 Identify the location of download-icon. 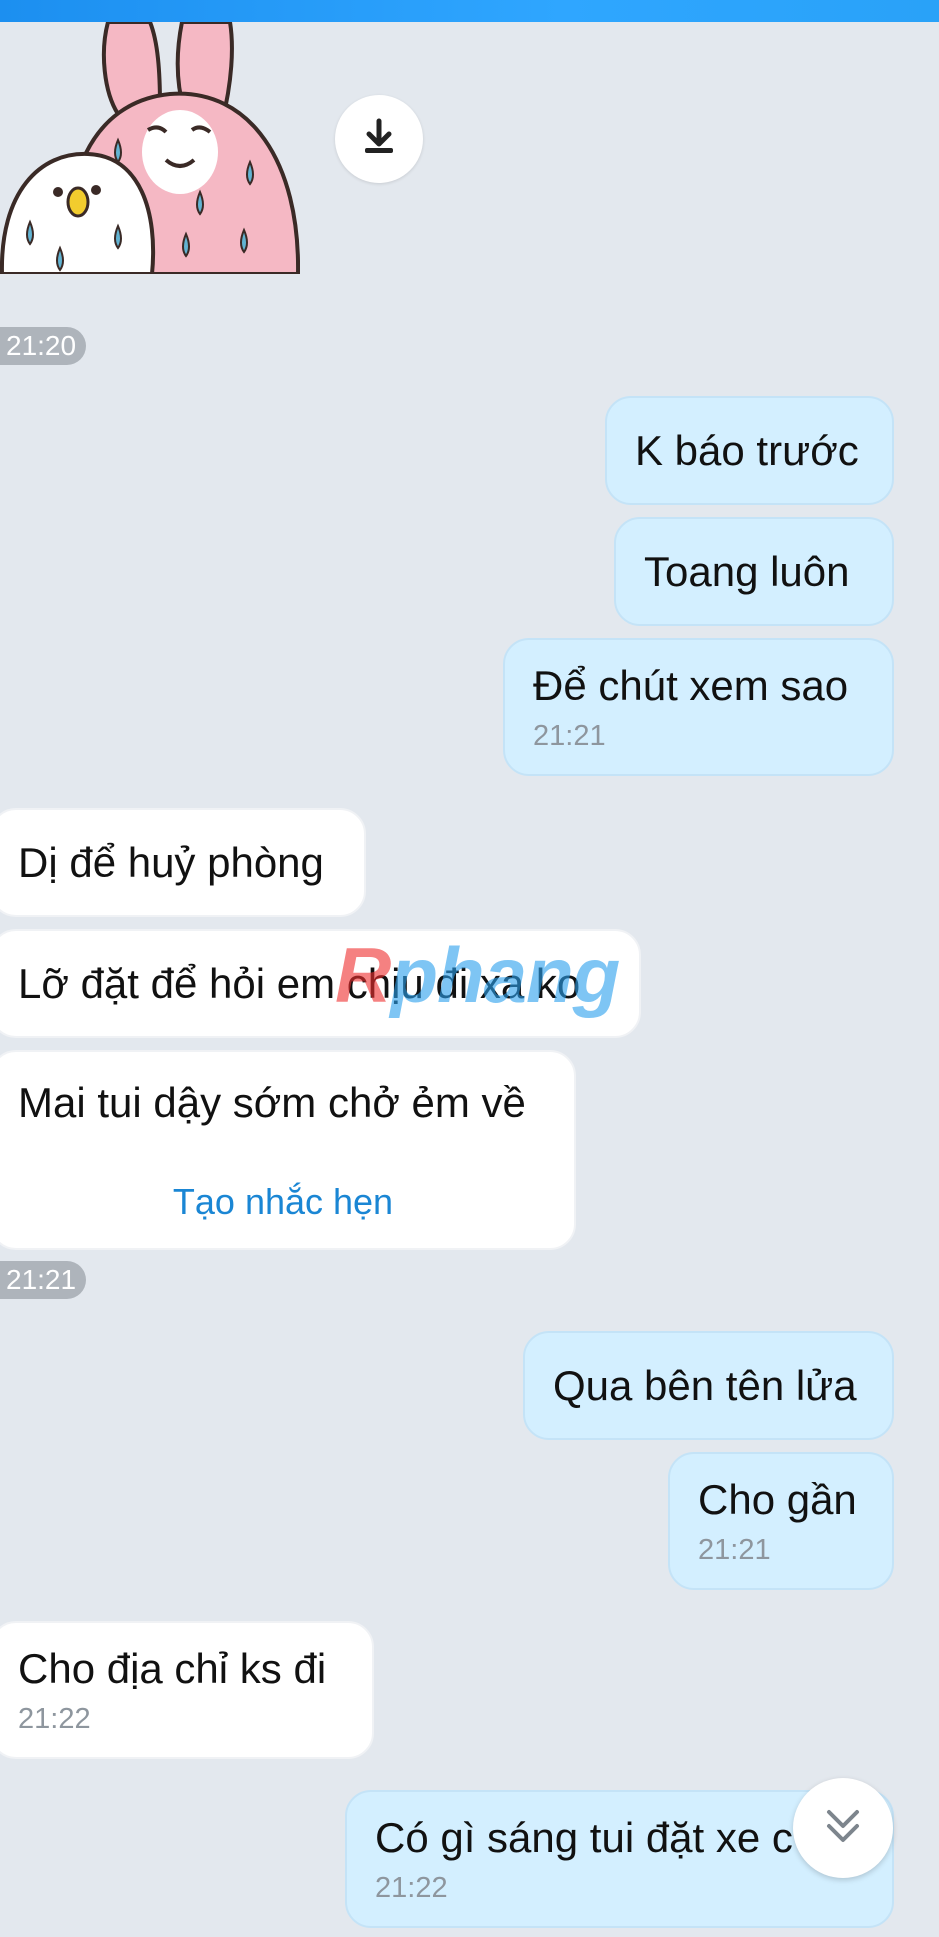
(379, 139).